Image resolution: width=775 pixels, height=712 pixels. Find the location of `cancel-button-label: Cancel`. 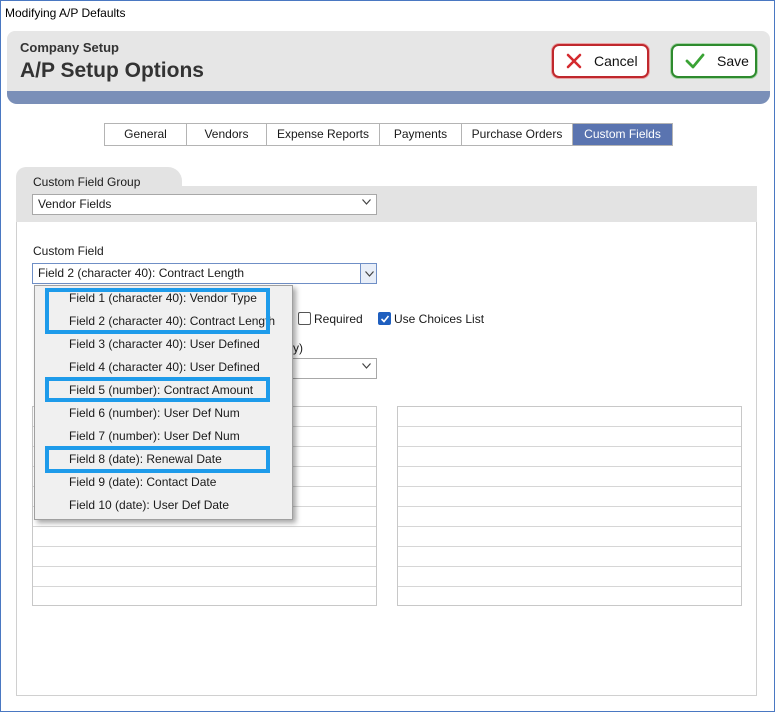

cancel-button-label: Cancel is located at coordinates (616, 61).